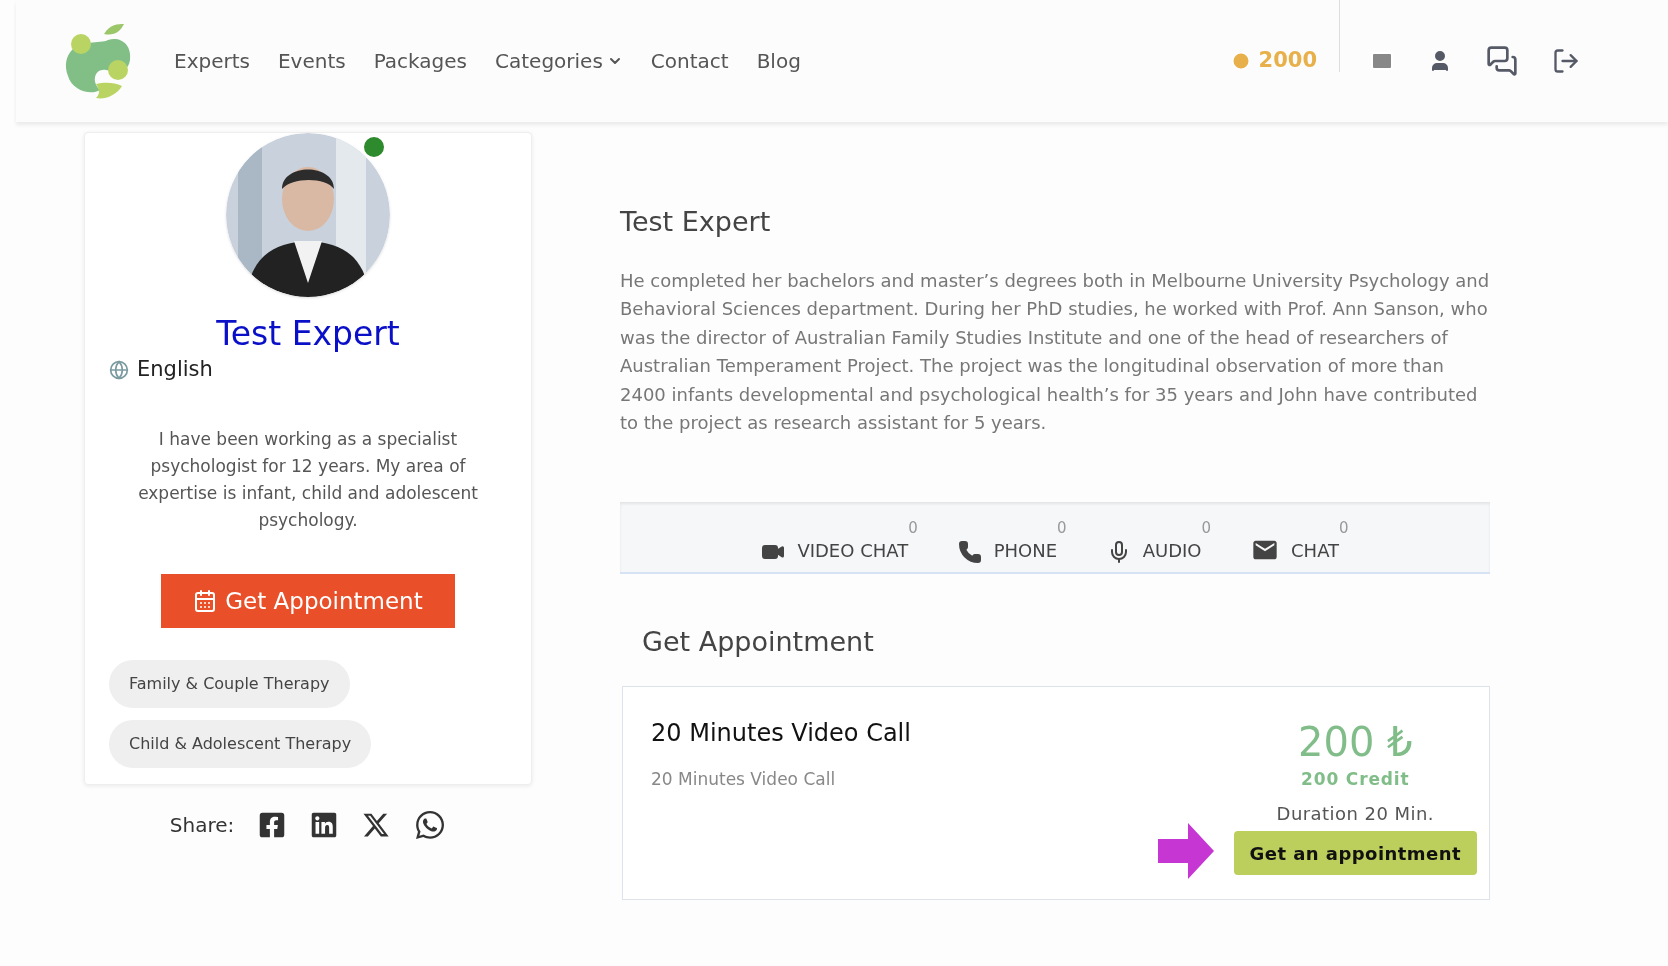 This screenshot has height=966, width=1668. What do you see at coordinates (212, 61) in the screenshot?
I see `nav-link: Experts` at bounding box center [212, 61].